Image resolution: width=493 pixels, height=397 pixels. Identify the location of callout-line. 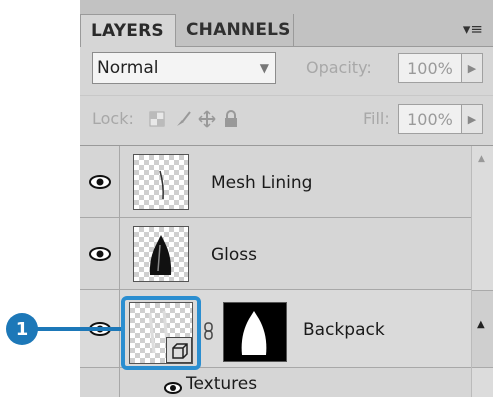
(79, 329).